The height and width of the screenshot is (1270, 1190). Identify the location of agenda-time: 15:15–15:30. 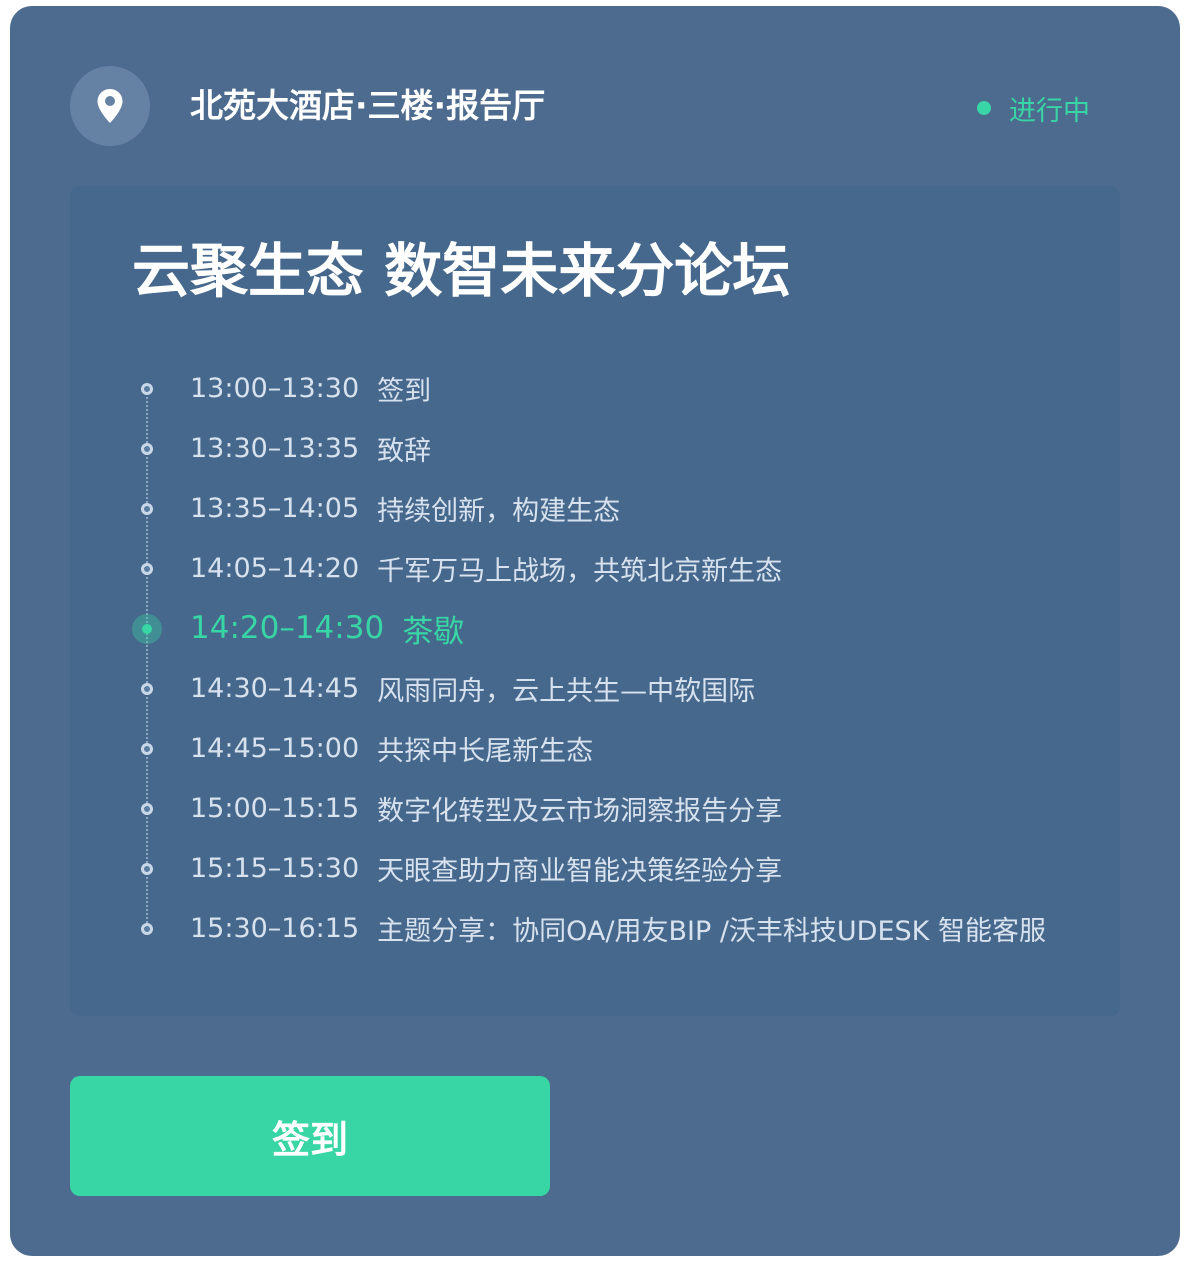
(275, 868).